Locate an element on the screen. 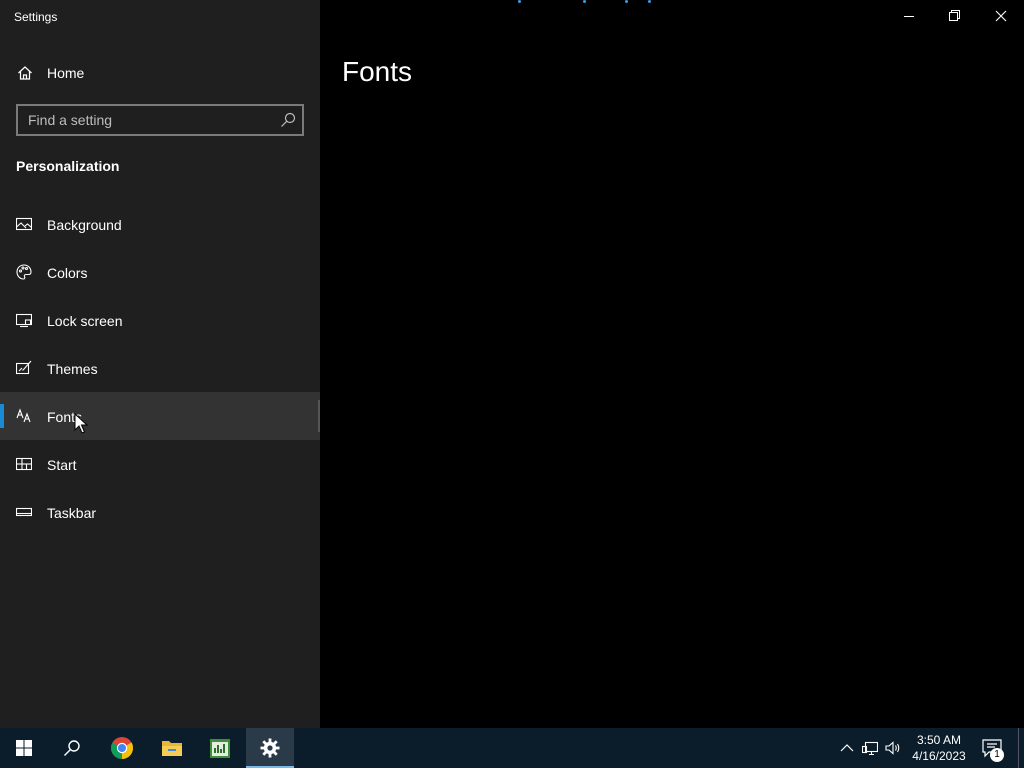  mouse-cursor-icon is located at coordinates (81, 423).